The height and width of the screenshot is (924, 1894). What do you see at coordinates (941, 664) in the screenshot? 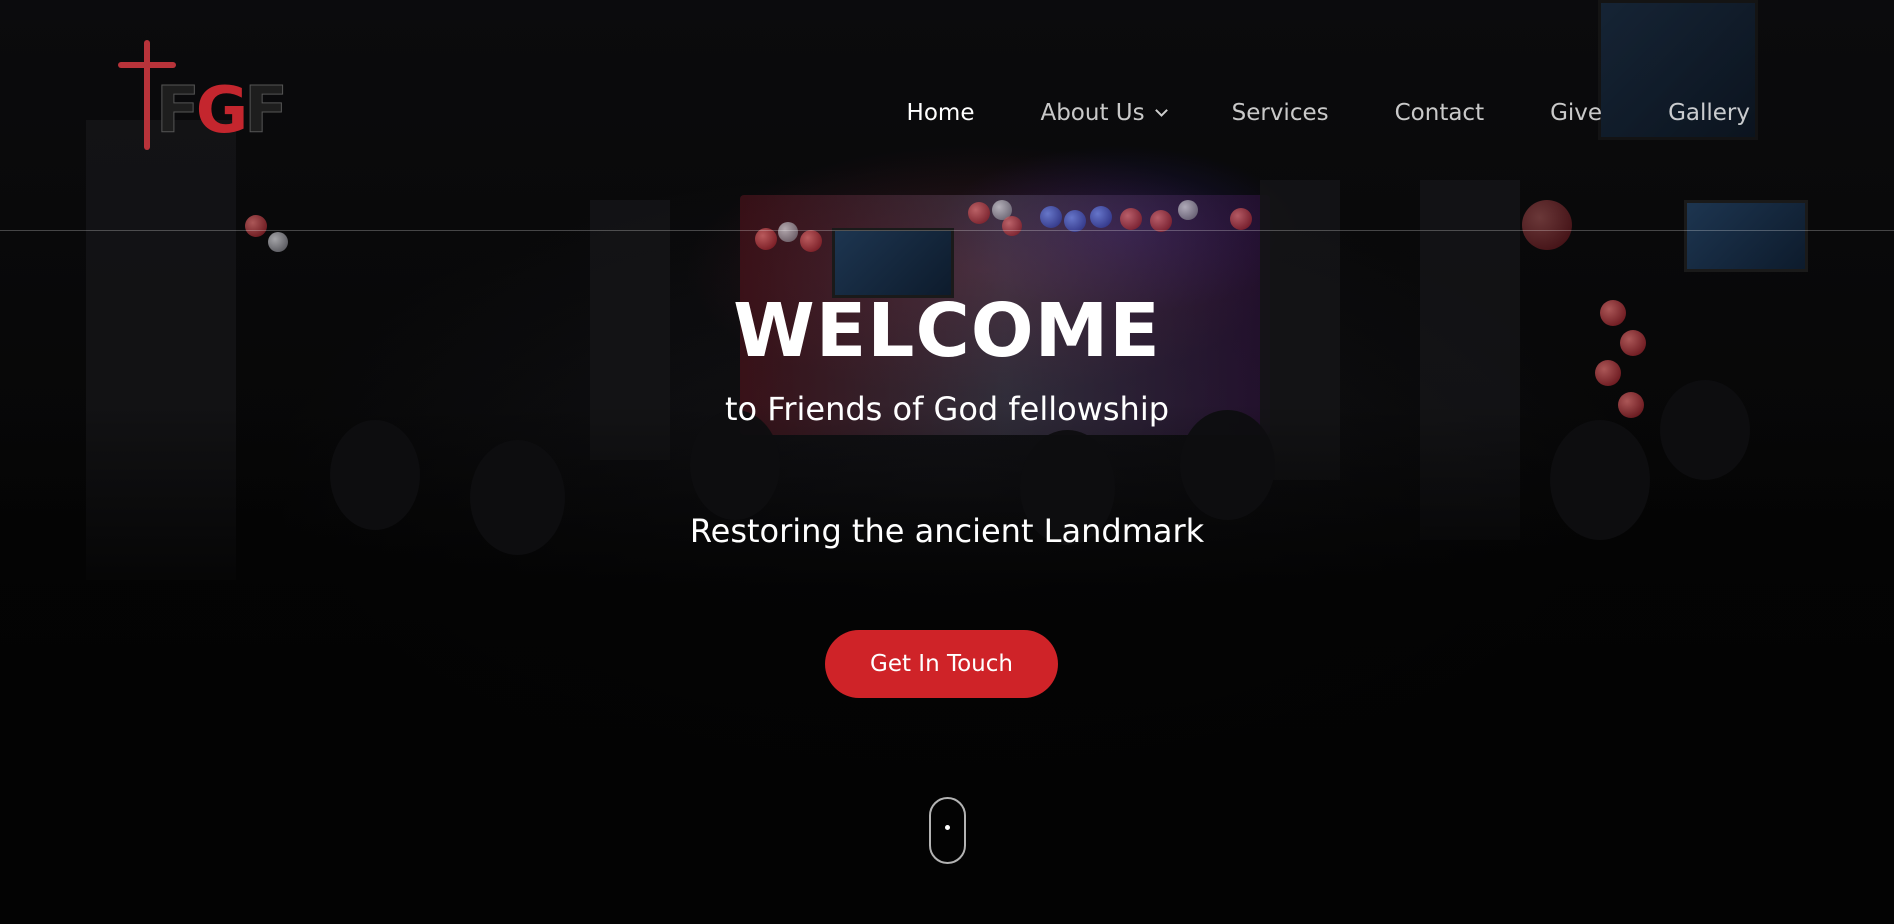
I see `get-in-touch-button: Get In Touch` at bounding box center [941, 664].